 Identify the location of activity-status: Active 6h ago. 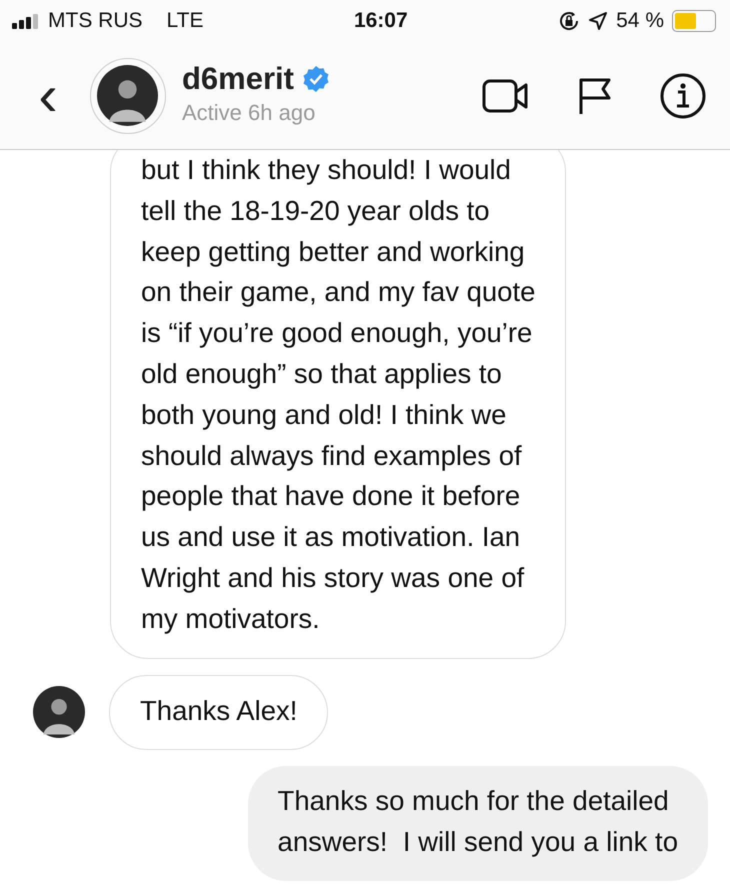
(249, 113).